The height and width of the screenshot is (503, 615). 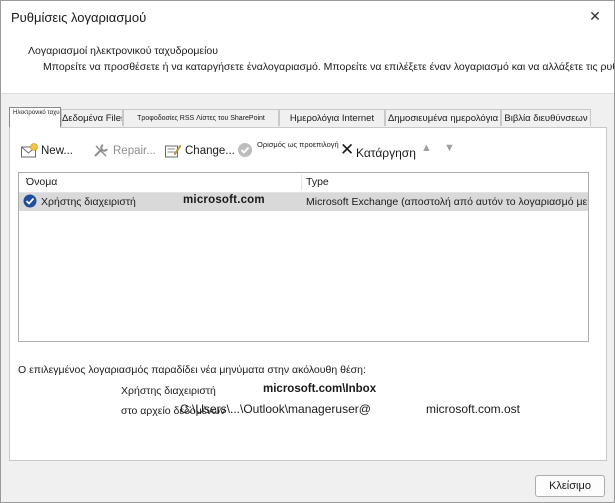 I want to click on set-default-button: Ορισμός ως προεπιλογή, so click(x=298, y=144).